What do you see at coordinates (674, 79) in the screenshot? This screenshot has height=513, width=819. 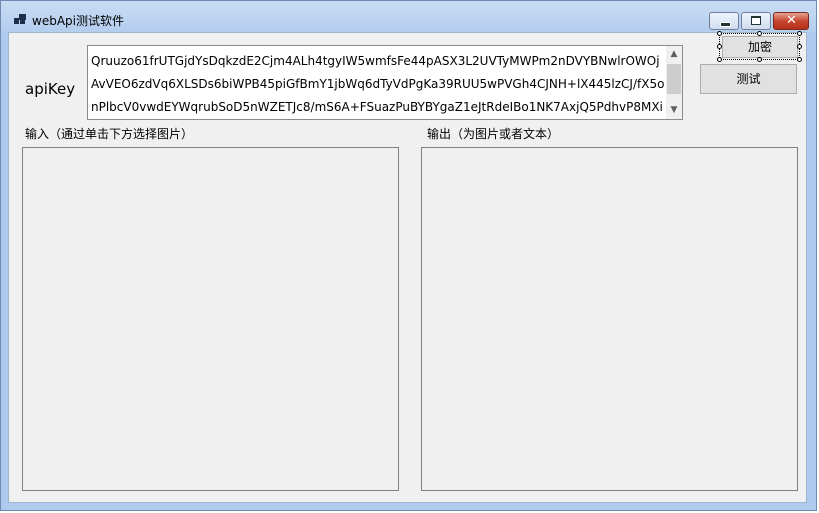 I see `scroll-thumb` at bounding box center [674, 79].